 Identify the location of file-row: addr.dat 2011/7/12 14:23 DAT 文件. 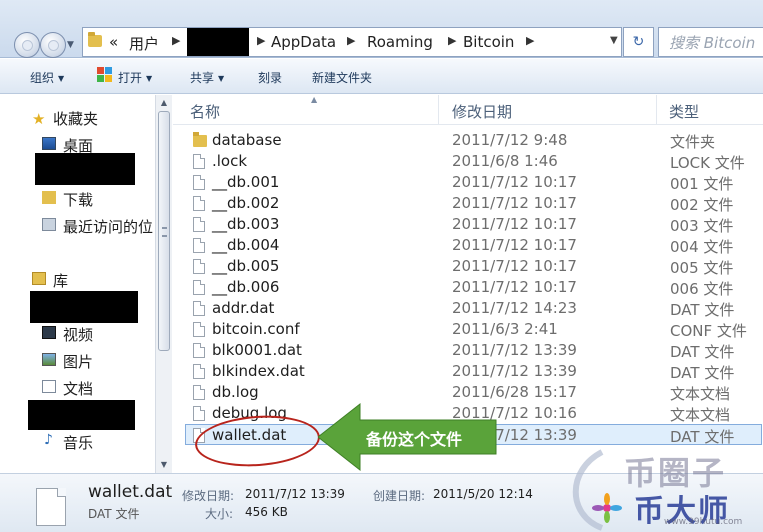
(474, 308).